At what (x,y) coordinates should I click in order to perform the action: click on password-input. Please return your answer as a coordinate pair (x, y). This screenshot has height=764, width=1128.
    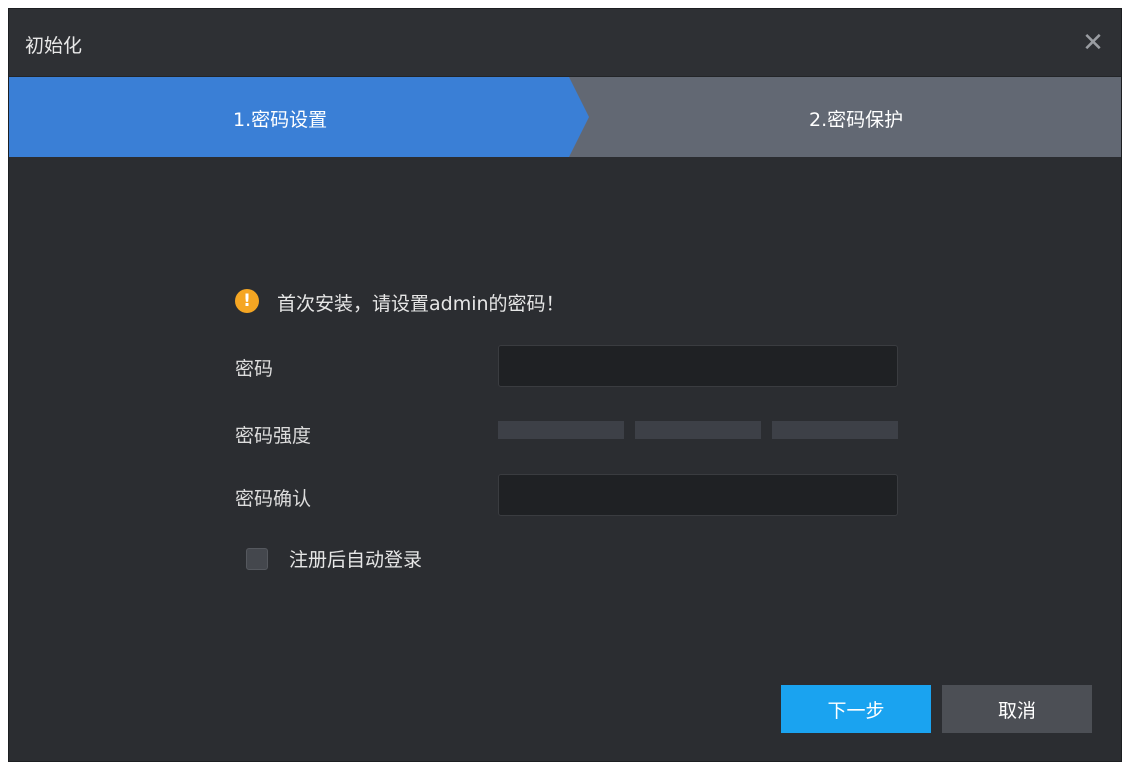
    Looking at the image, I should click on (698, 366).